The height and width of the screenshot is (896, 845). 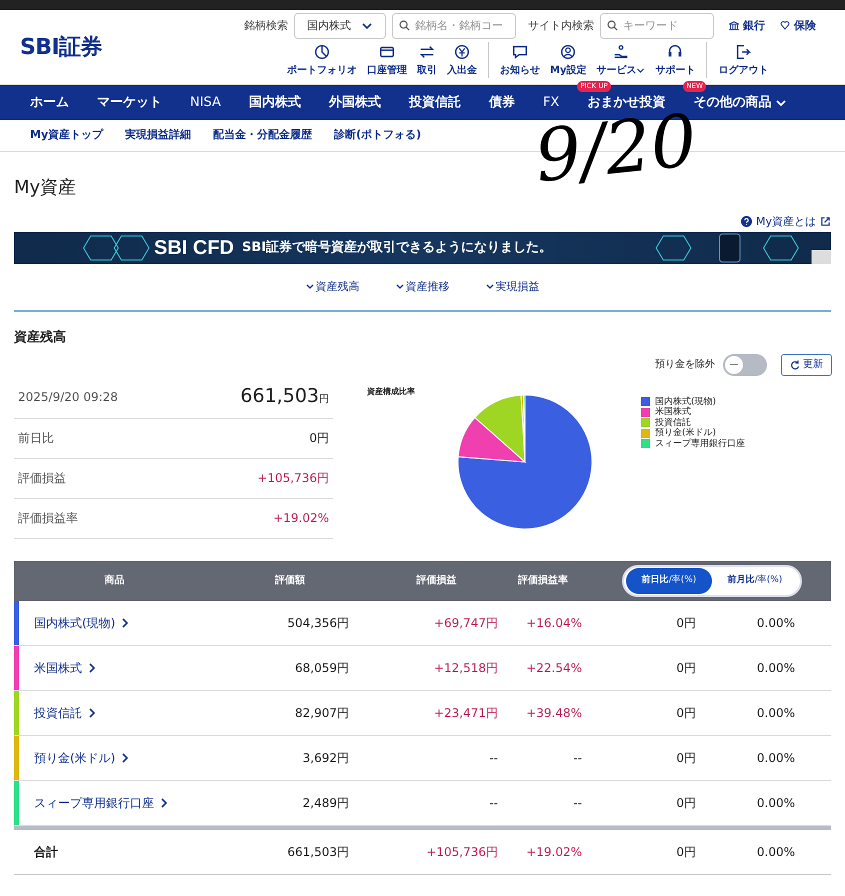 What do you see at coordinates (746, 26) in the screenshot?
I see `bank-link: 銀行` at bounding box center [746, 26].